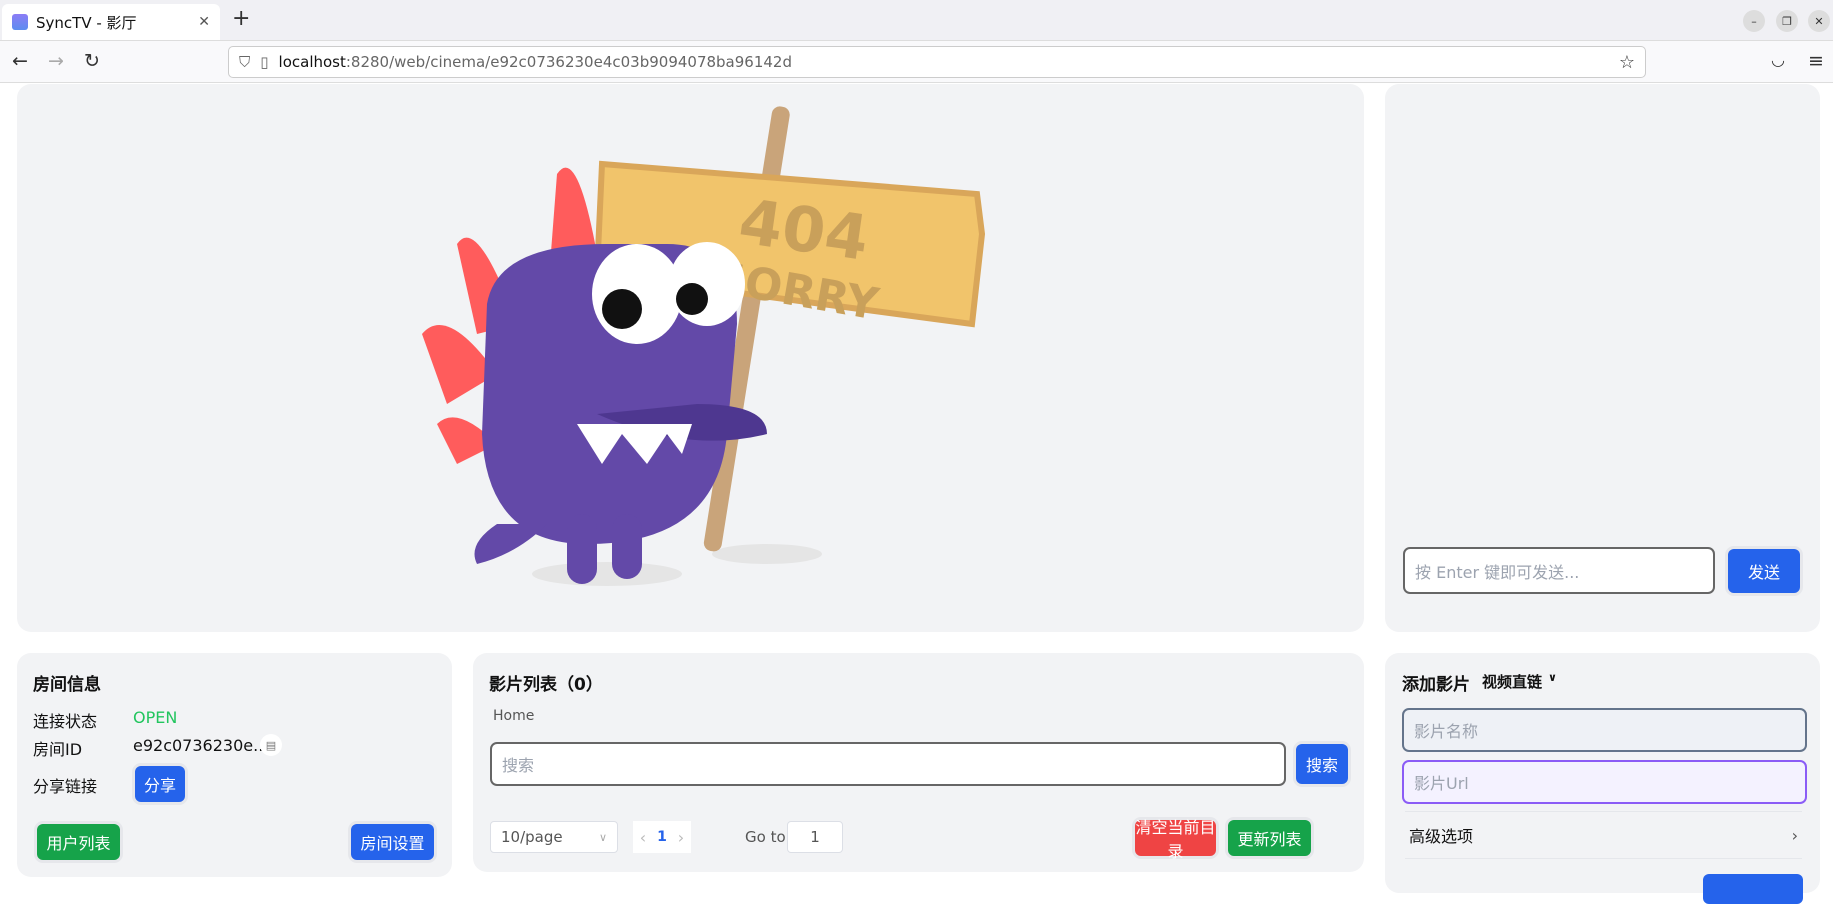  Describe the element at coordinates (1441, 836) in the screenshot. I see `advanced-options-label: 高级选项` at that location.